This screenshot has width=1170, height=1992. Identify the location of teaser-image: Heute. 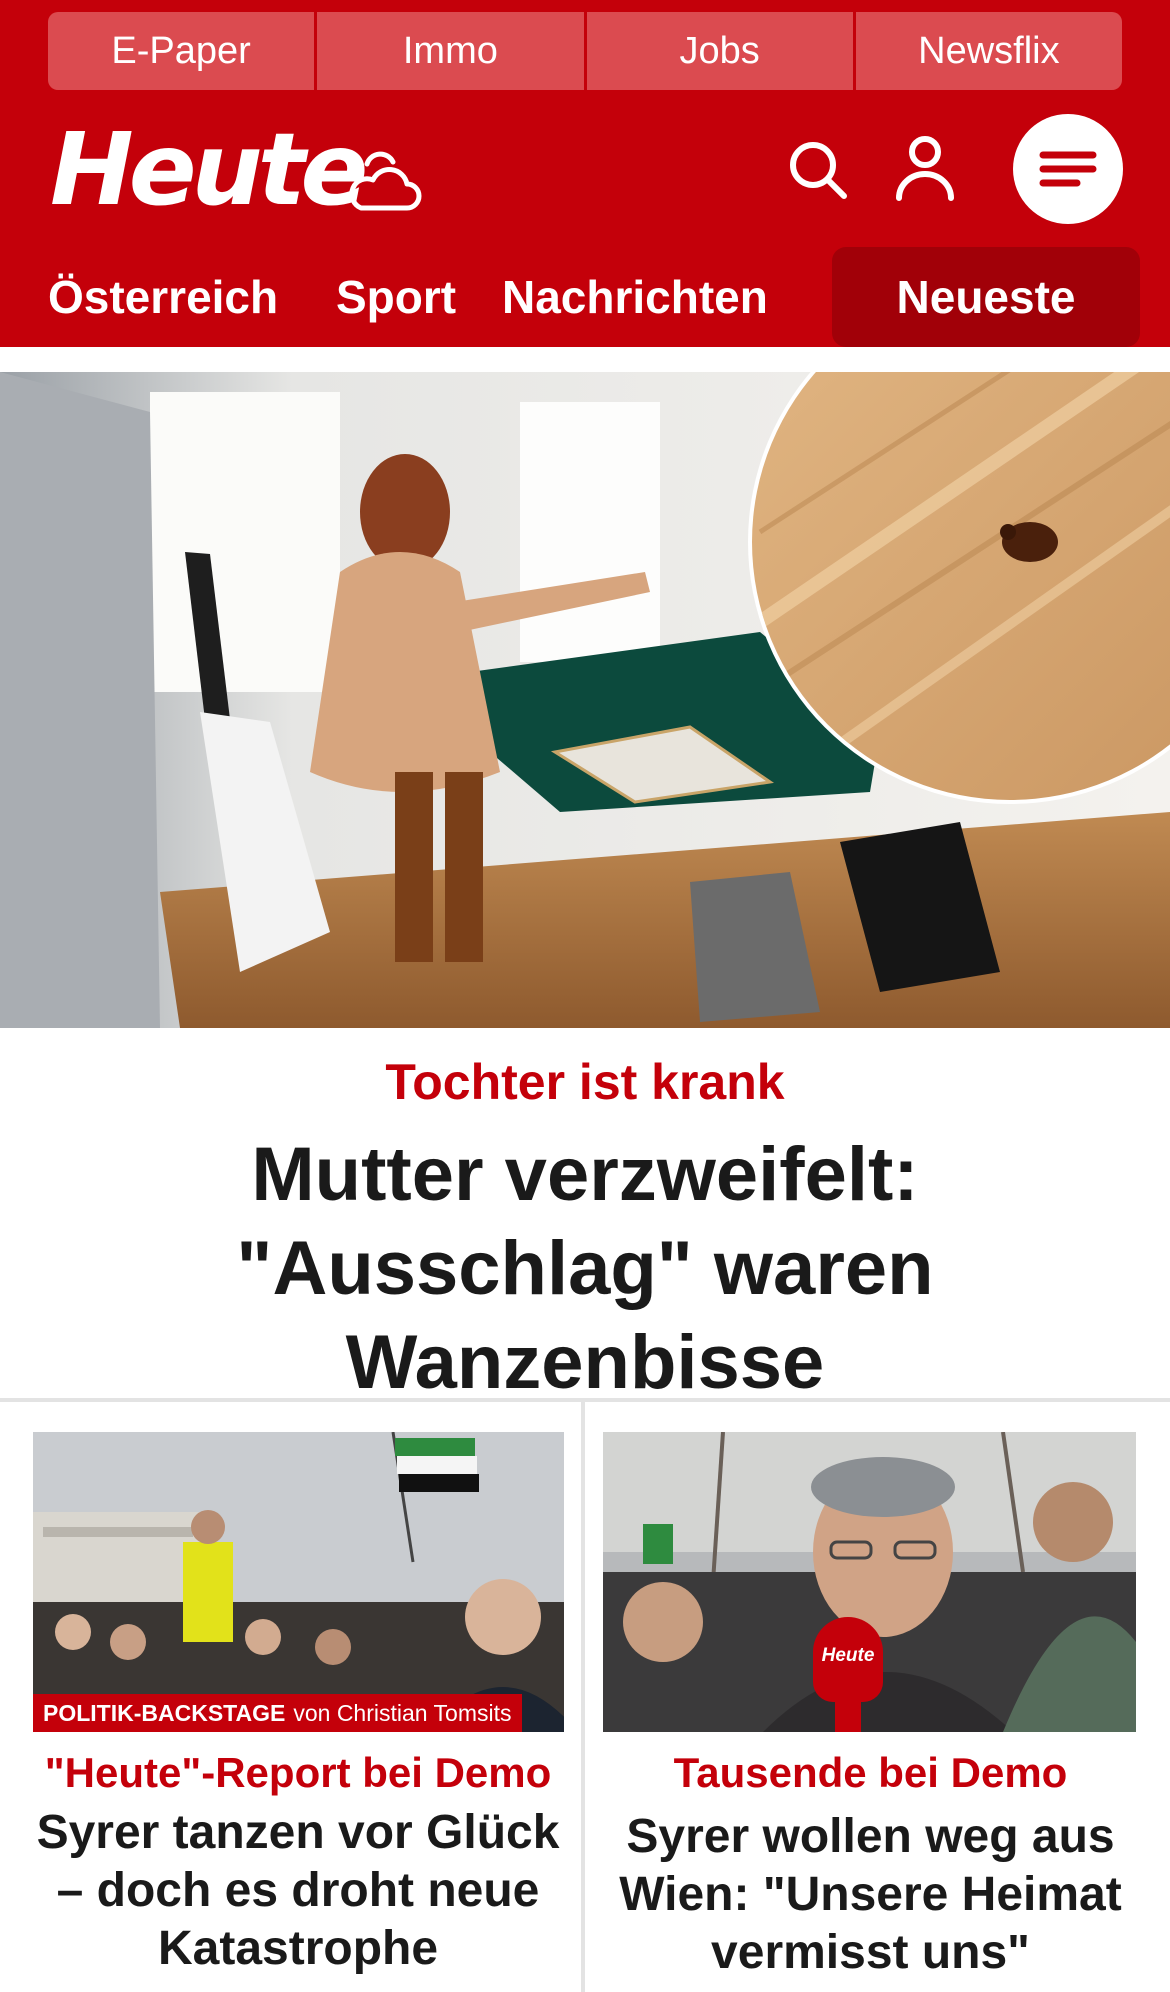
(869, 1582).